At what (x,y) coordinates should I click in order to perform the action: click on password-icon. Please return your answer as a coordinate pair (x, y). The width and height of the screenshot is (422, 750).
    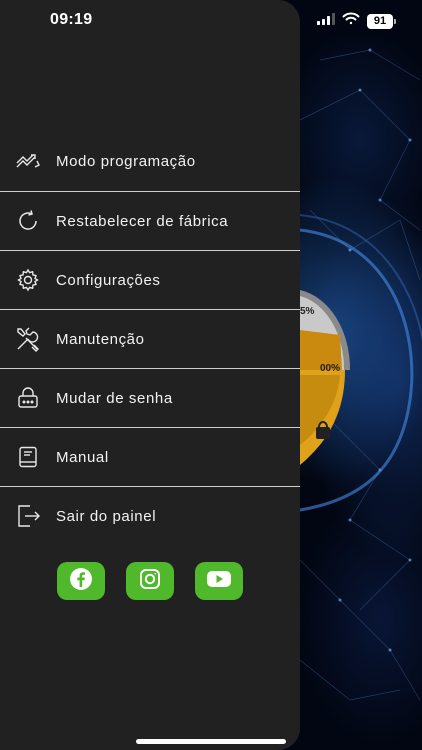
    Looking at the image, I should click on (28, 398).